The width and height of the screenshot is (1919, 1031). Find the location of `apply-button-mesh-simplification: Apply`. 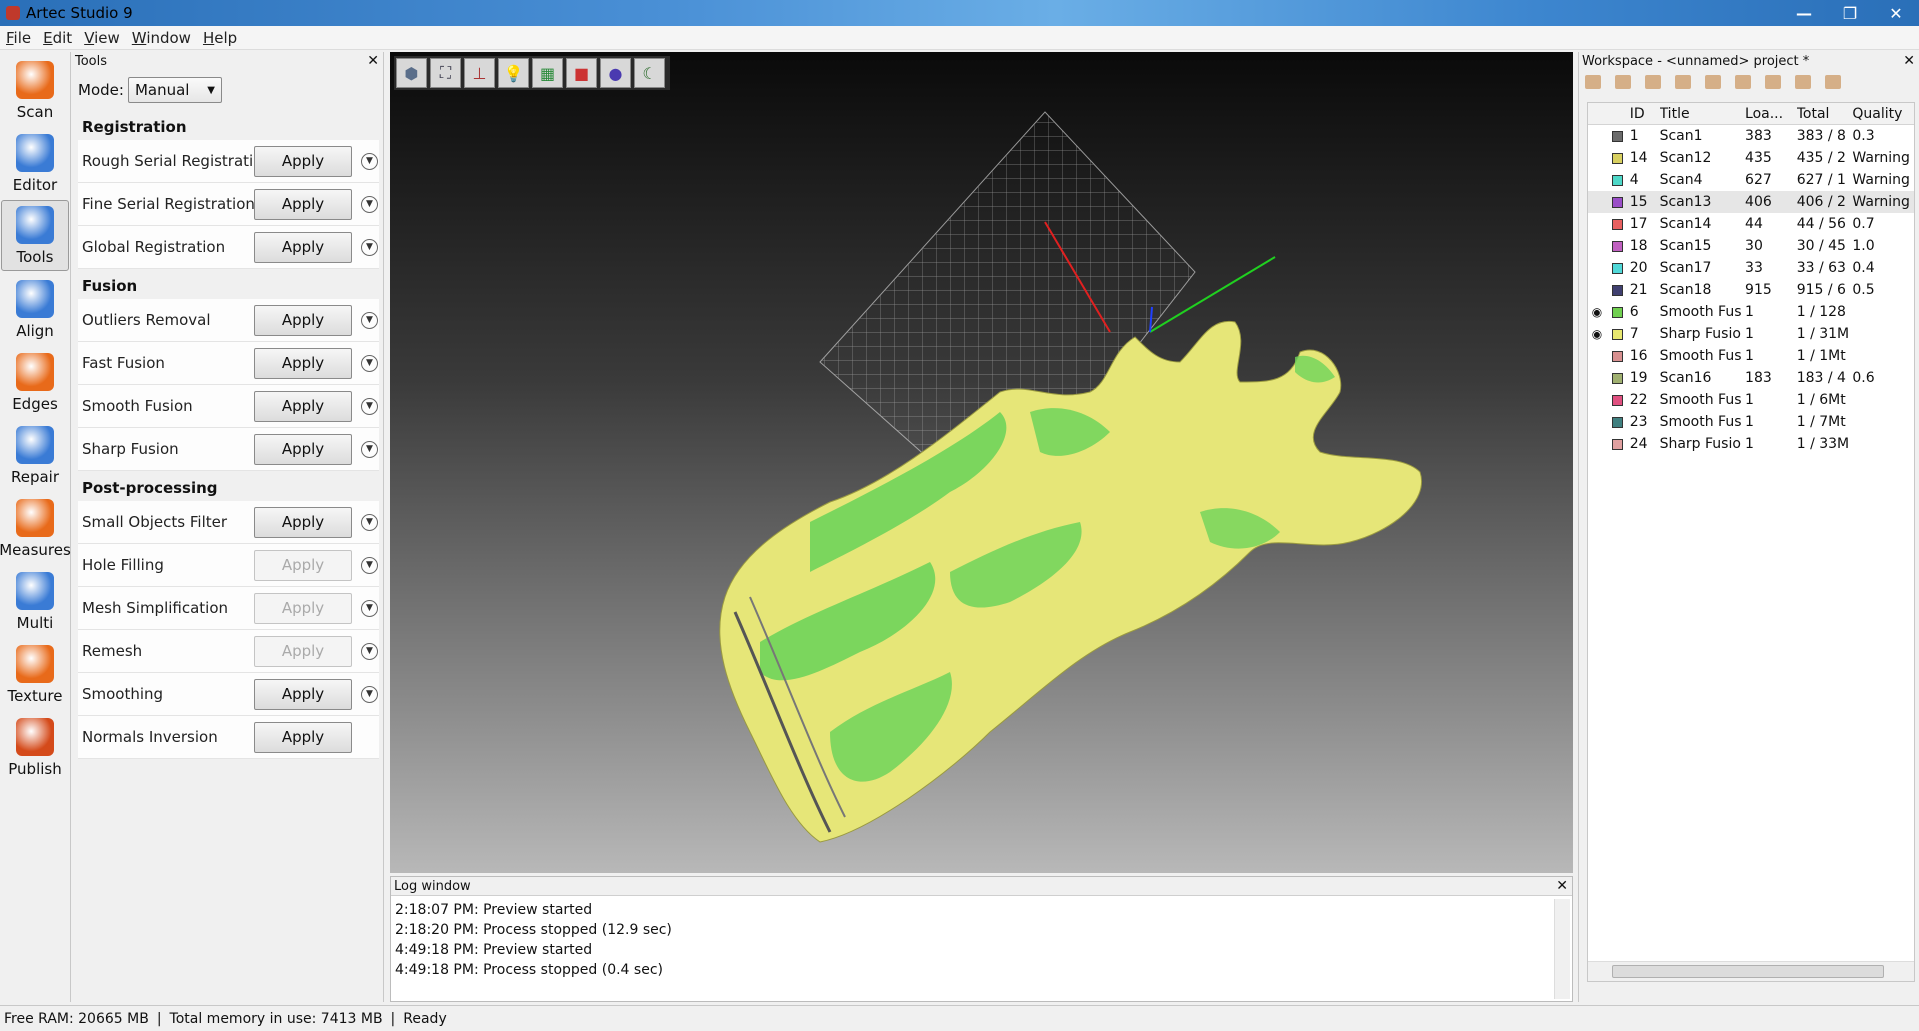

apply-button-mesh-simplification: Apply is located at coordinates (303, 608).